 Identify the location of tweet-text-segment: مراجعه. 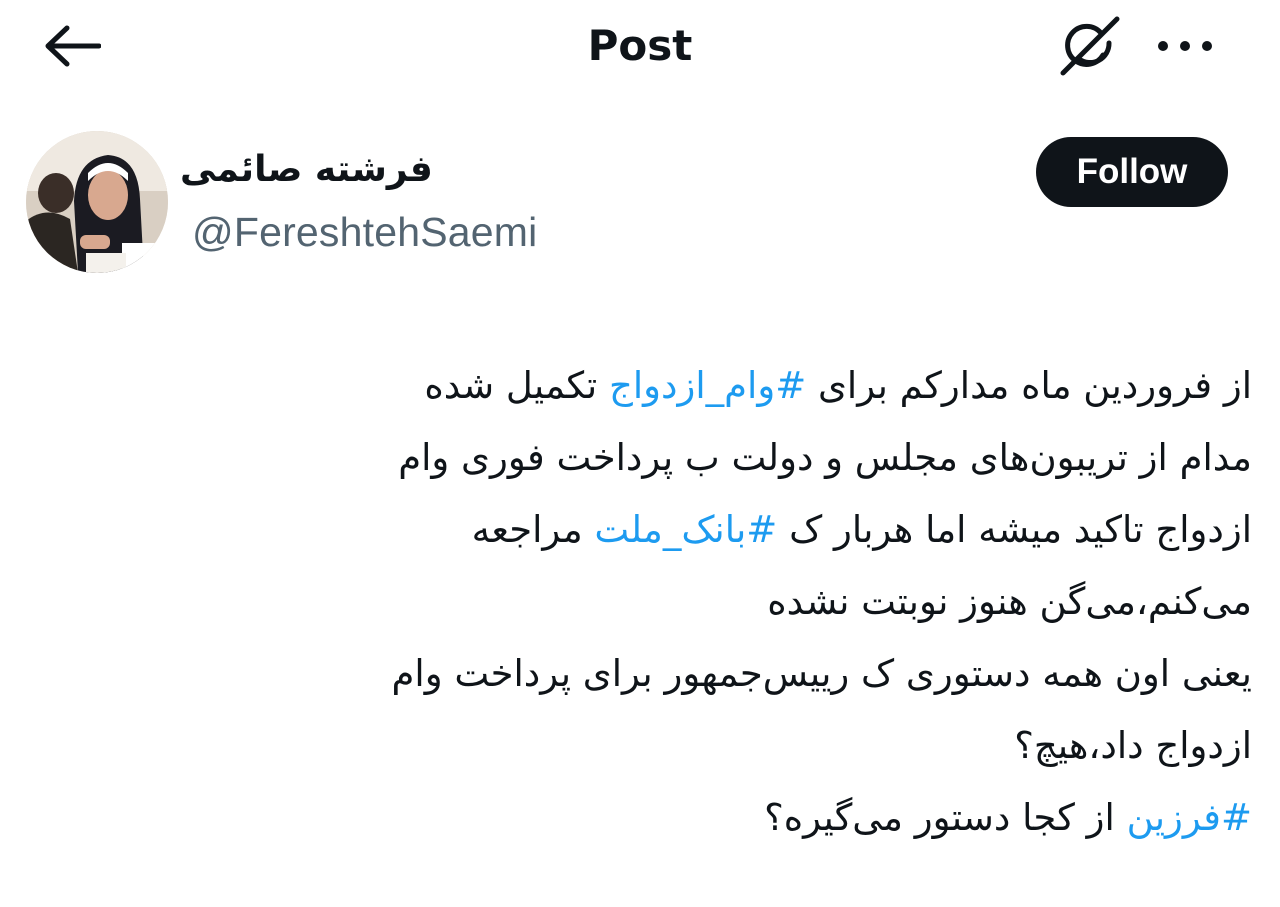
(533, 529).